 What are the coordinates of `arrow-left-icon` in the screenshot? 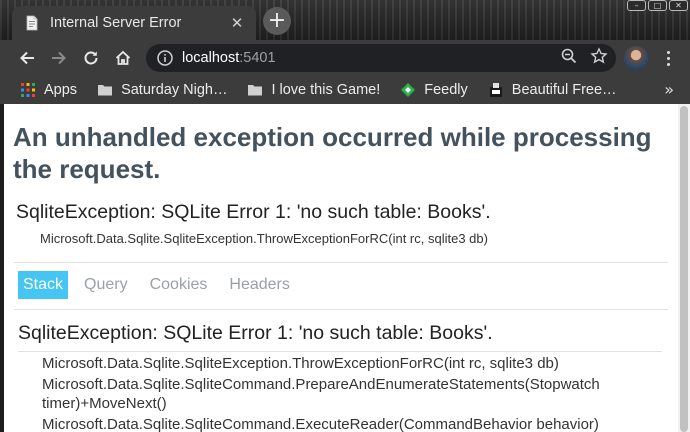 It's located at (27, 58).